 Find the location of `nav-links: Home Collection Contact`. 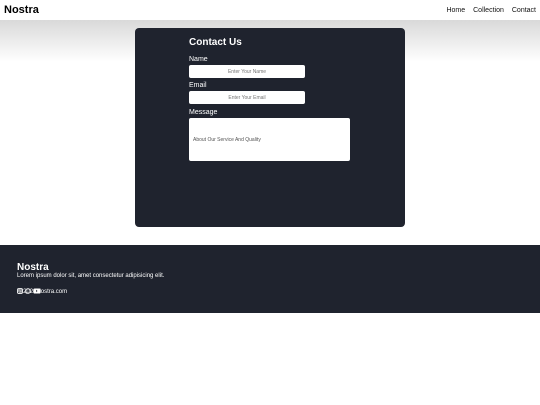

nav-links: Home Collection Contact is located at coordinates (491, 10).